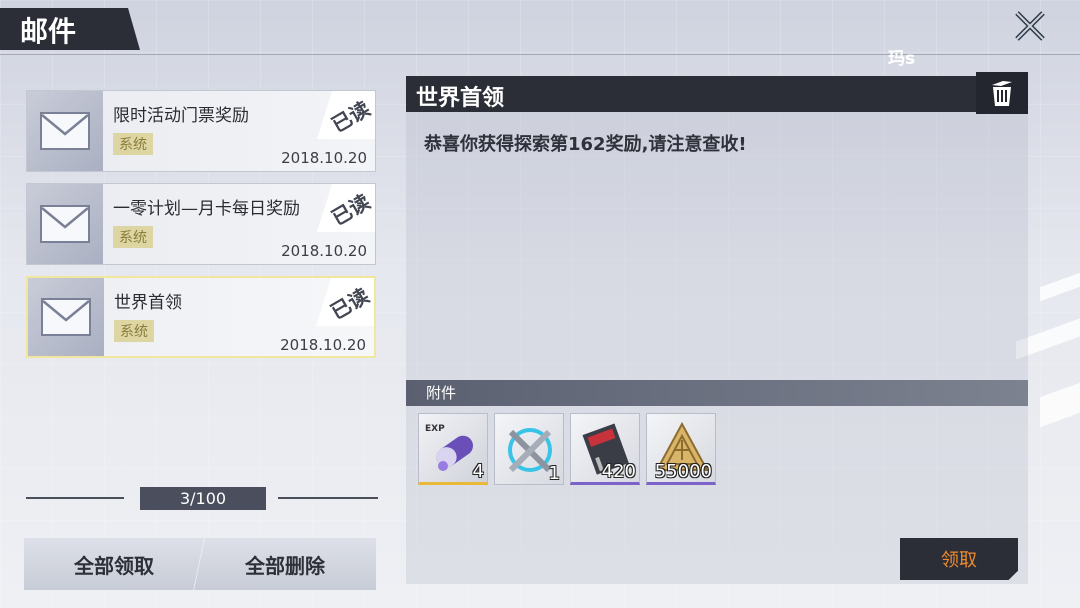 This screenshot has height=608, width=1080. Describe the element at coordinates (529, 449) in the screenshot. I see `attachment-item: 1` at that location.